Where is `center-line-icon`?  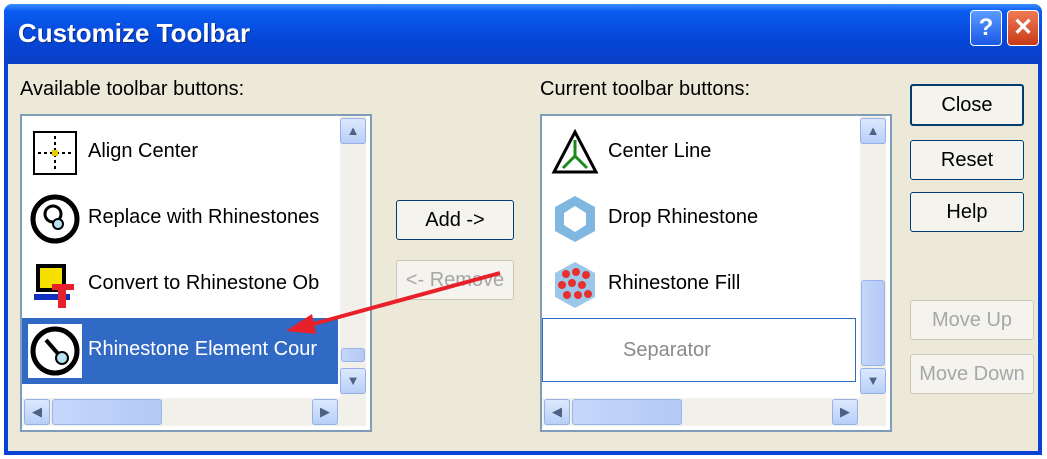 center-line-icon is located at coordinates (575, 153).